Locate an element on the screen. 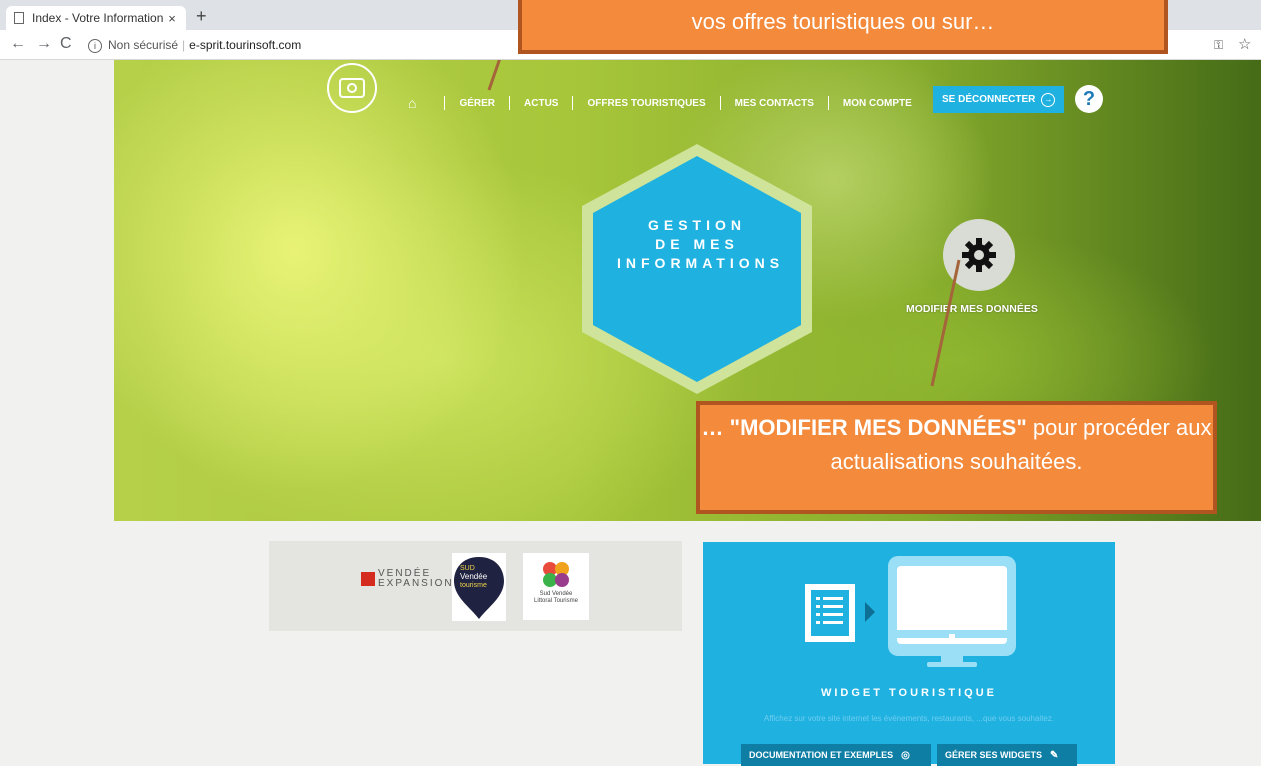 This screenshot has height=766, width=1261. url-field: i Non sécurisé | e-sprit.tourinsoft.com is located at coordinates (194, 45).